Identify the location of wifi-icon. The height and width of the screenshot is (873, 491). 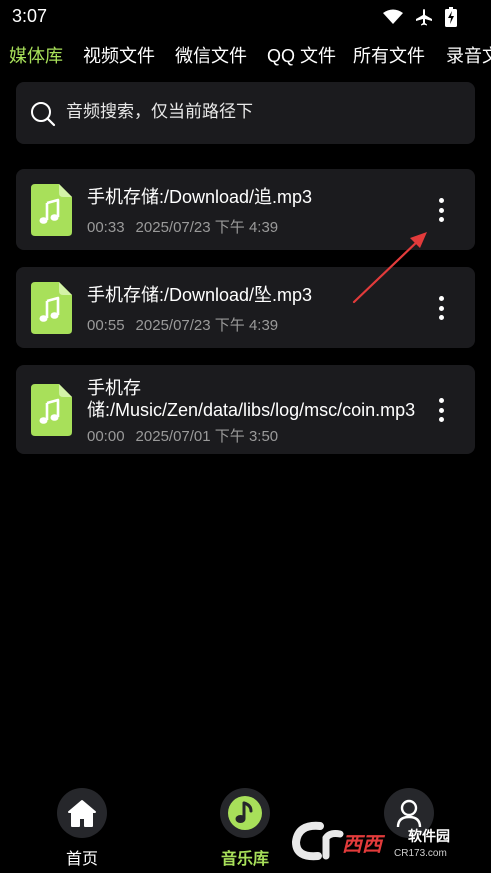
(393, 16).